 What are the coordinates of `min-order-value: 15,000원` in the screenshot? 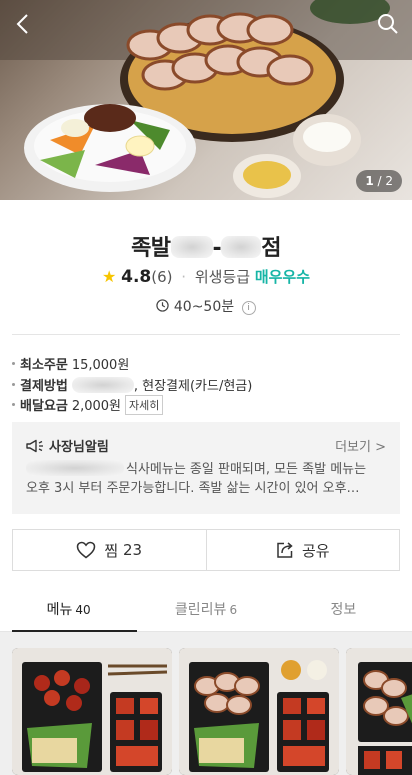 It's located at (100, 365).